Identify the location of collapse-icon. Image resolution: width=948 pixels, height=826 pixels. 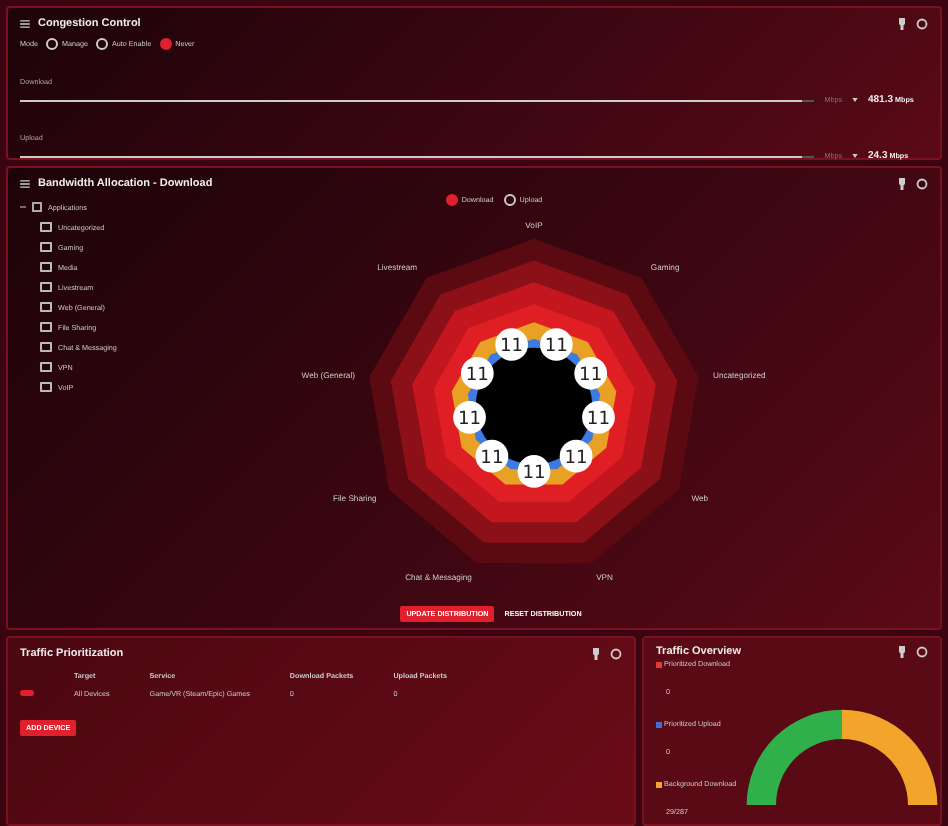
(23, 207).